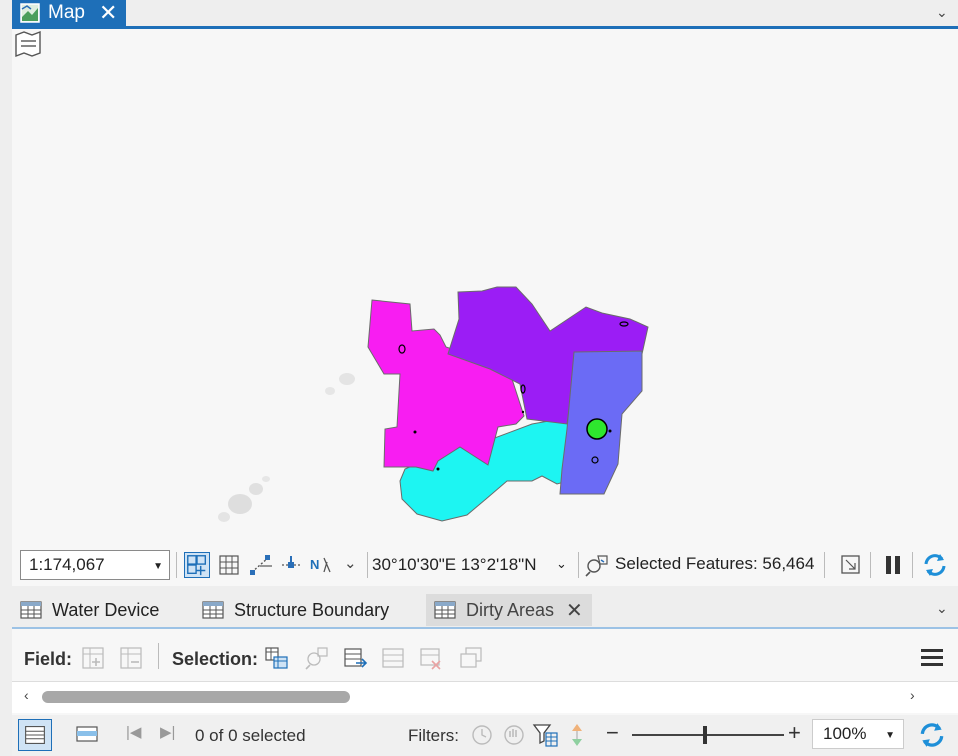 This screenshot has height=756, width=958. I want to click on selection-count: 0 of 0 selected, so click(250, 735).